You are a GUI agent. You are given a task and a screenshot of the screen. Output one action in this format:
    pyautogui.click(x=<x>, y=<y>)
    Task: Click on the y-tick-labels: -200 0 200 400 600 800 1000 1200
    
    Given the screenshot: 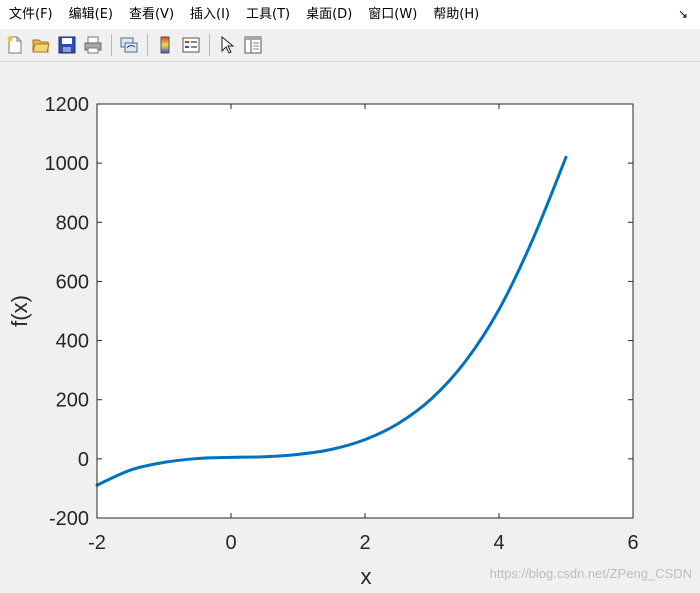 What is the action you would take?
    pyautogui.click(x=67, y=312)
    